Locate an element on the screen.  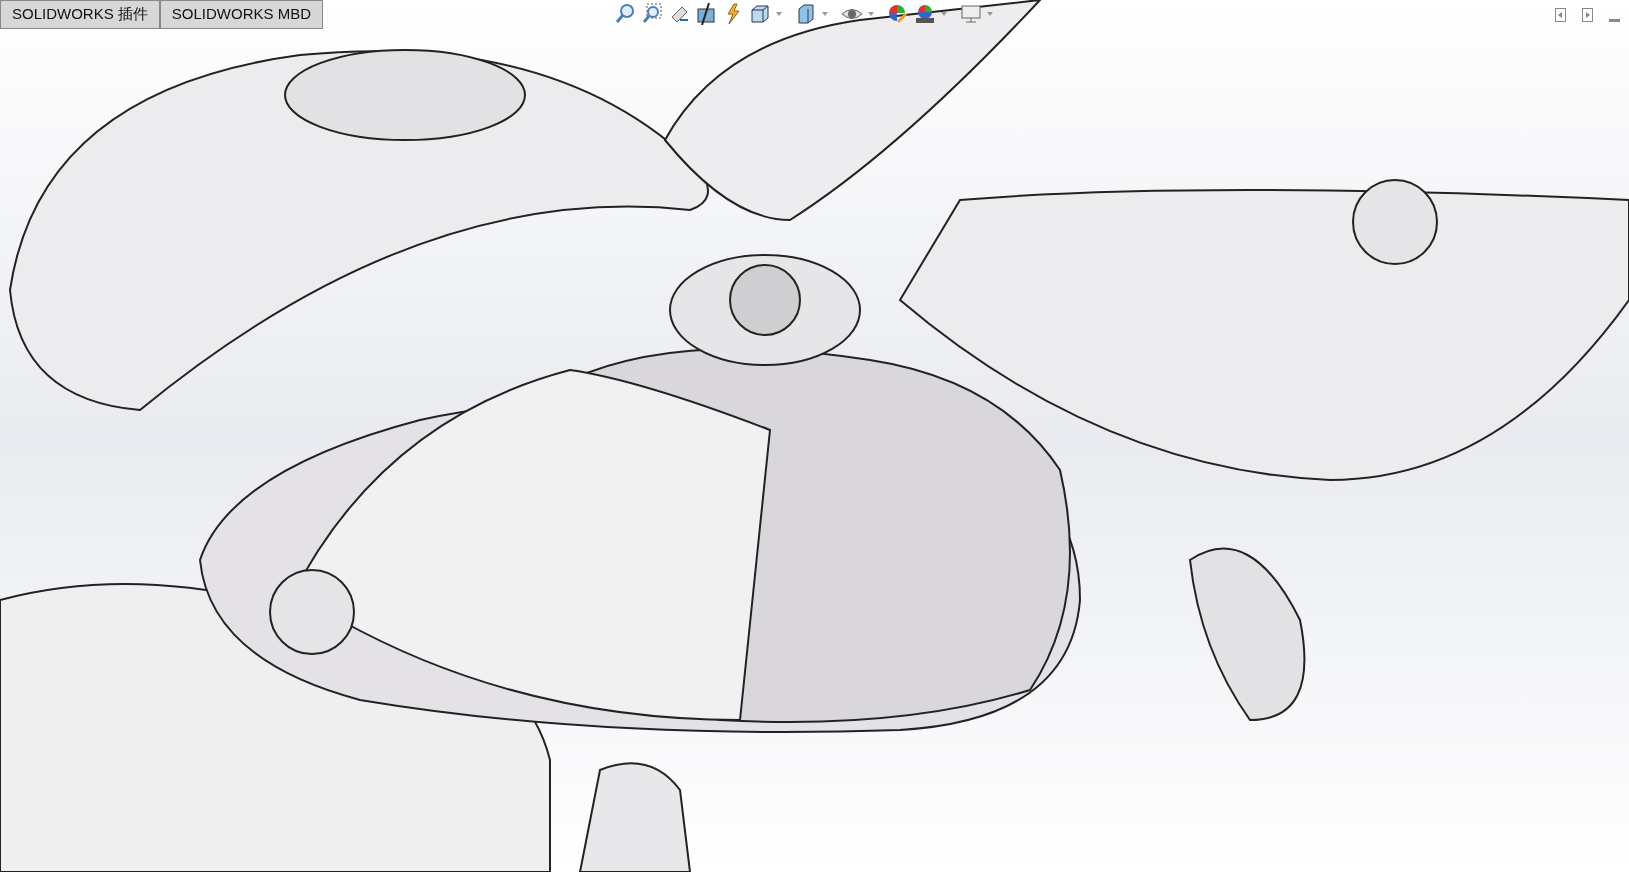
tab: SOLIDWORKS MBD is located at coordinates (241, 14).